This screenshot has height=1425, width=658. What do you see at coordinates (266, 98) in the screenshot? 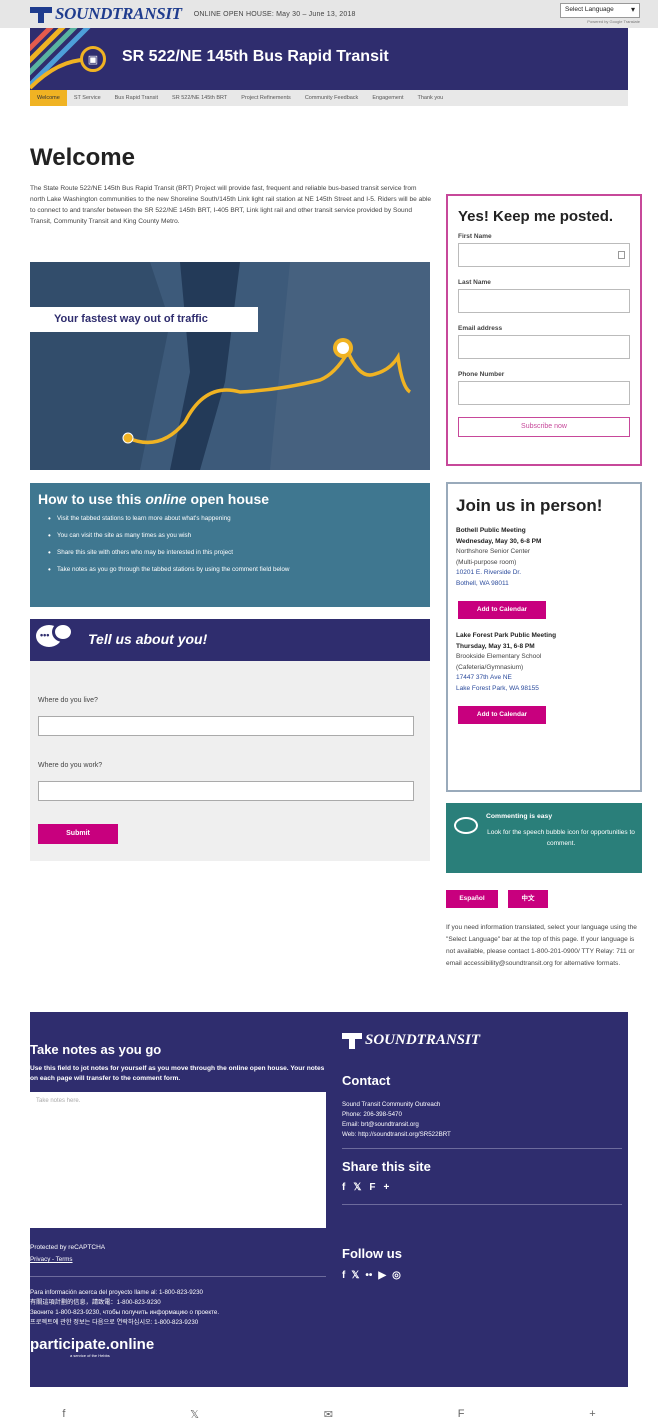
I see `tab-project-refinements: Project Refinements` at bounding box center [266, 98].